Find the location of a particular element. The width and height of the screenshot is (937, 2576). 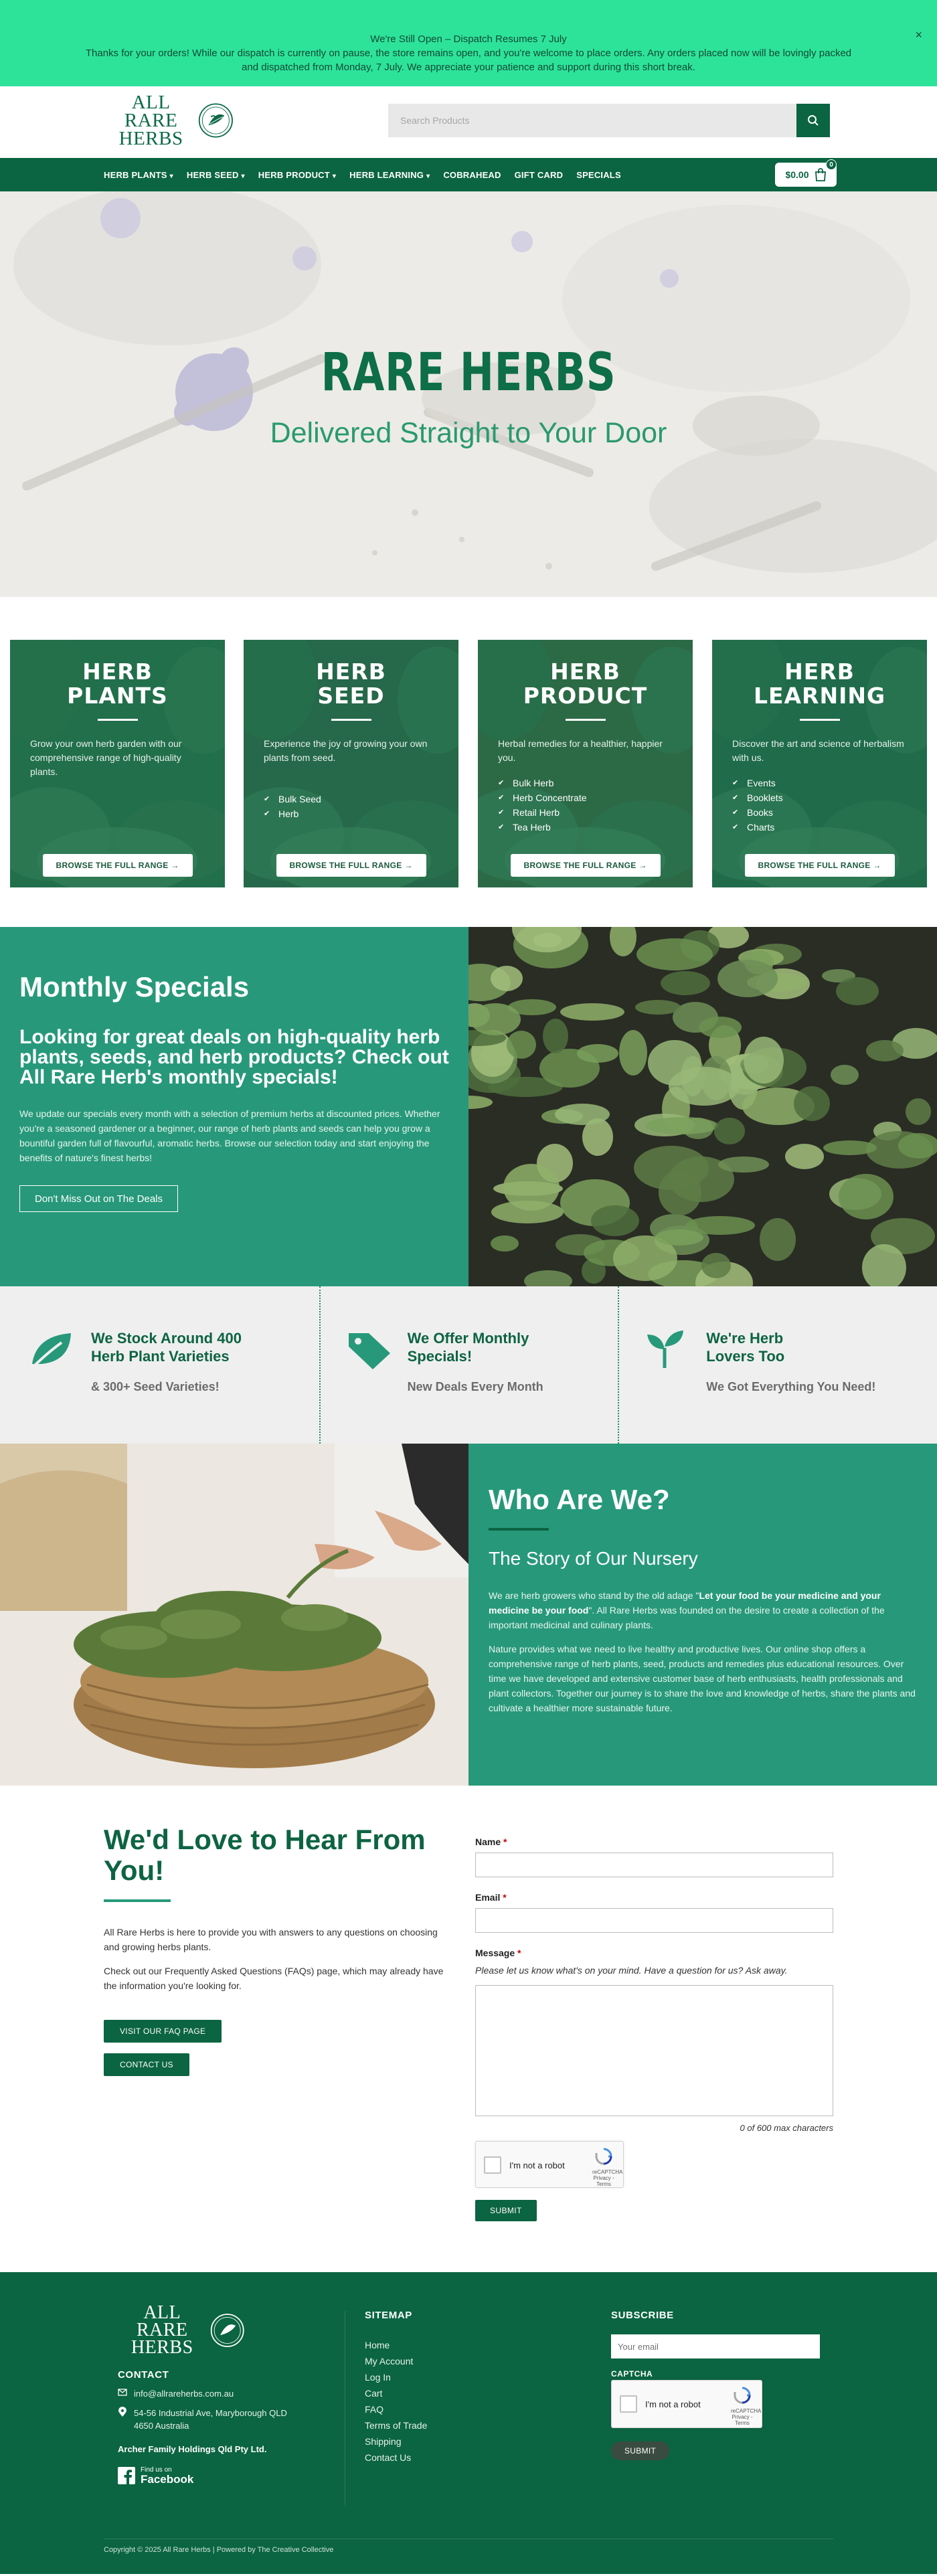

required-marker: * is located at coordinates (505, 1897).